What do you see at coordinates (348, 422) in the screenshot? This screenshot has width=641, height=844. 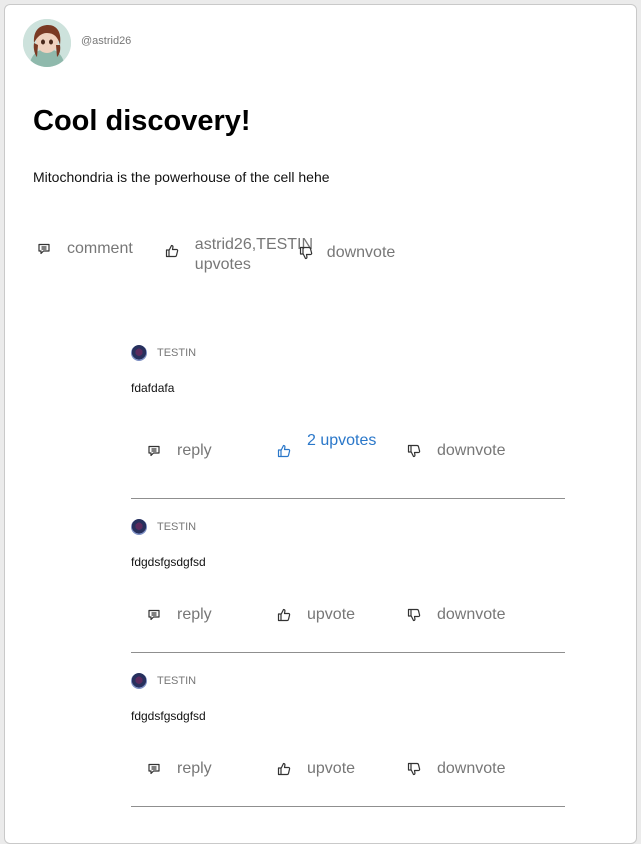 I see `comment-item: TESTIN fdafdafa reply 2 upvotes downvote` at bounding box center [348, 422].